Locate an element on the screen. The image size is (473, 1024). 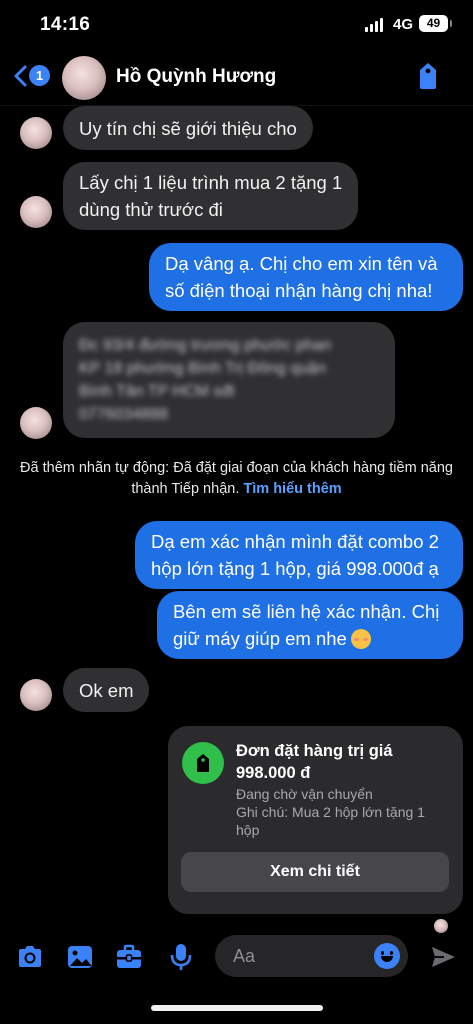
message-text: Bên em sẽ liên hệ xác nhận. Chị is located at coordinates (306, 611).